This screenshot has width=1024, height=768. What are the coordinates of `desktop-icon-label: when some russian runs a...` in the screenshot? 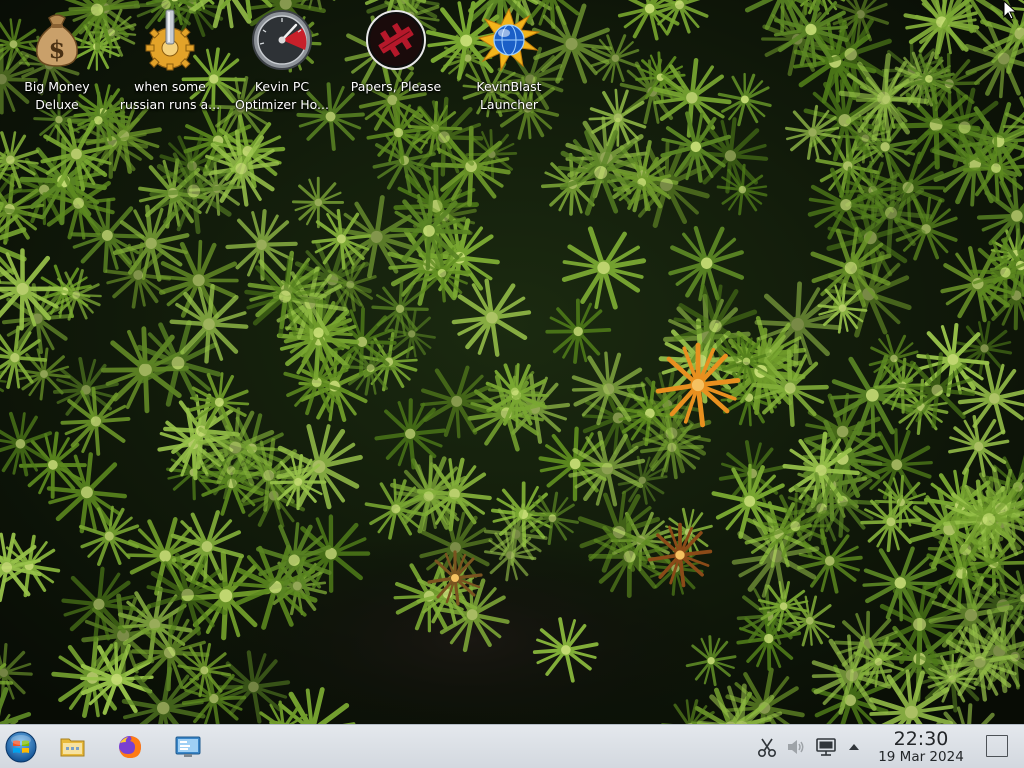 It's located at (170, 95).